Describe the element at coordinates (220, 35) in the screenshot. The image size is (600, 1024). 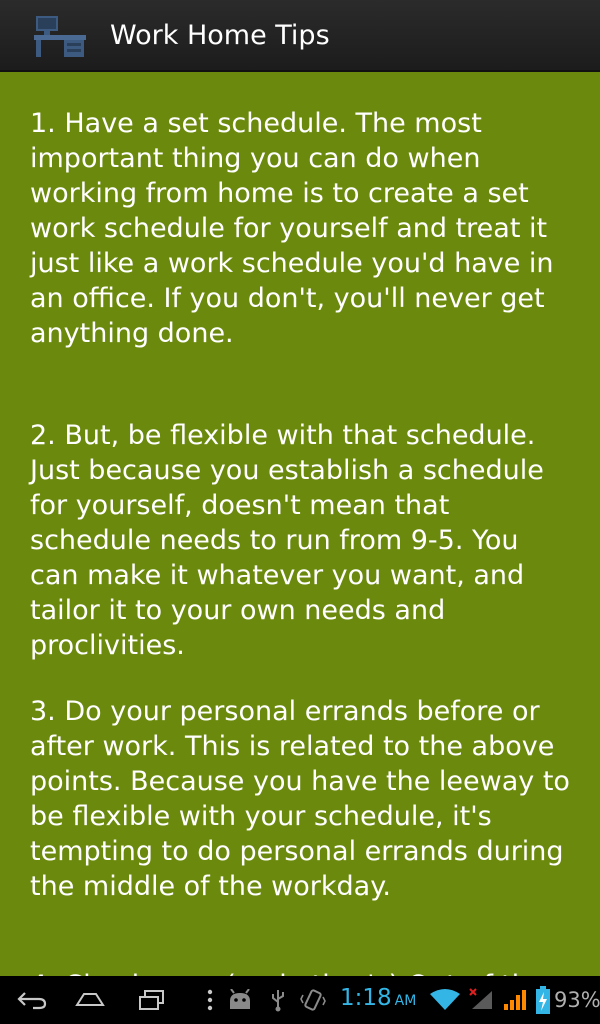
I see `app-title: Work Home Tips` at that location.